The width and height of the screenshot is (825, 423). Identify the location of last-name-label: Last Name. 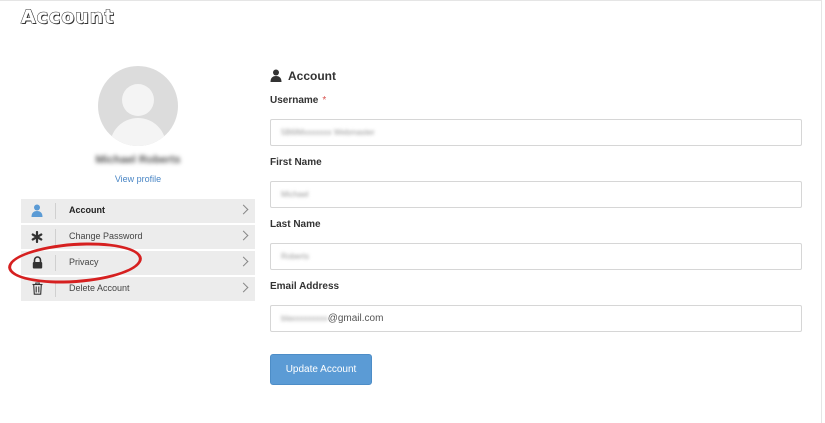
(295, 224).